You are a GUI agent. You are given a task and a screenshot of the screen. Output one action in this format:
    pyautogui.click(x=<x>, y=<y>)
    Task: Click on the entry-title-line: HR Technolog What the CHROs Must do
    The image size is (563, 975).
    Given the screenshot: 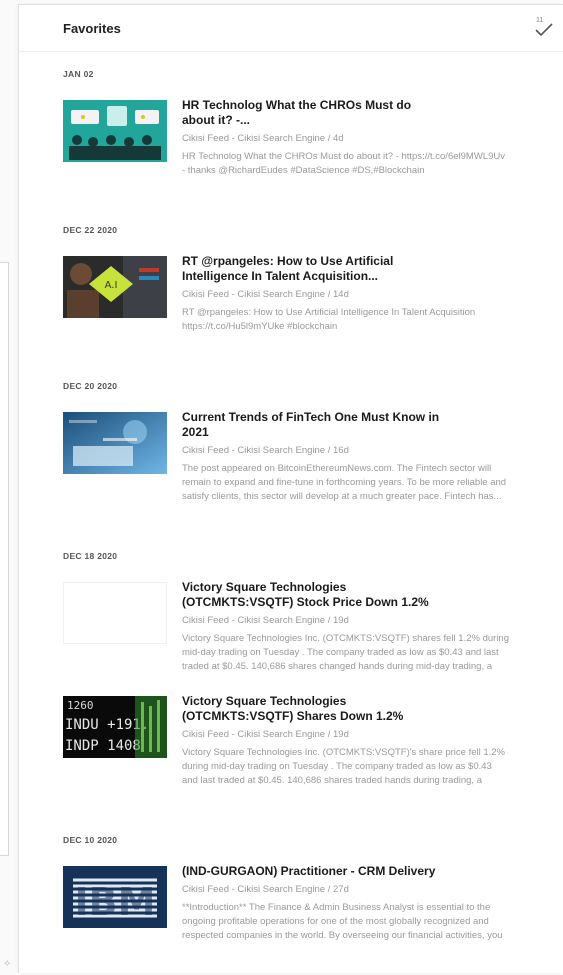 What is the action you would take?
    pyautogui.click(x=297, y=105)
    